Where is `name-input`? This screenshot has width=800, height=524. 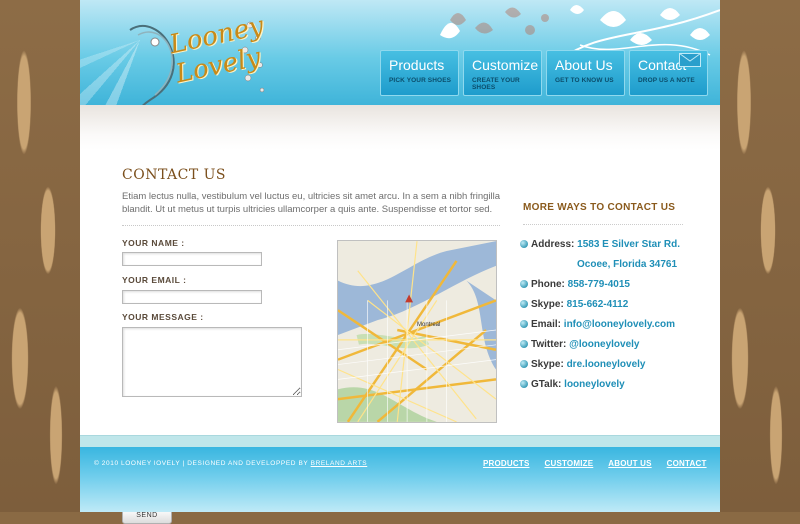 name-input is located at coordinates (192, 259).